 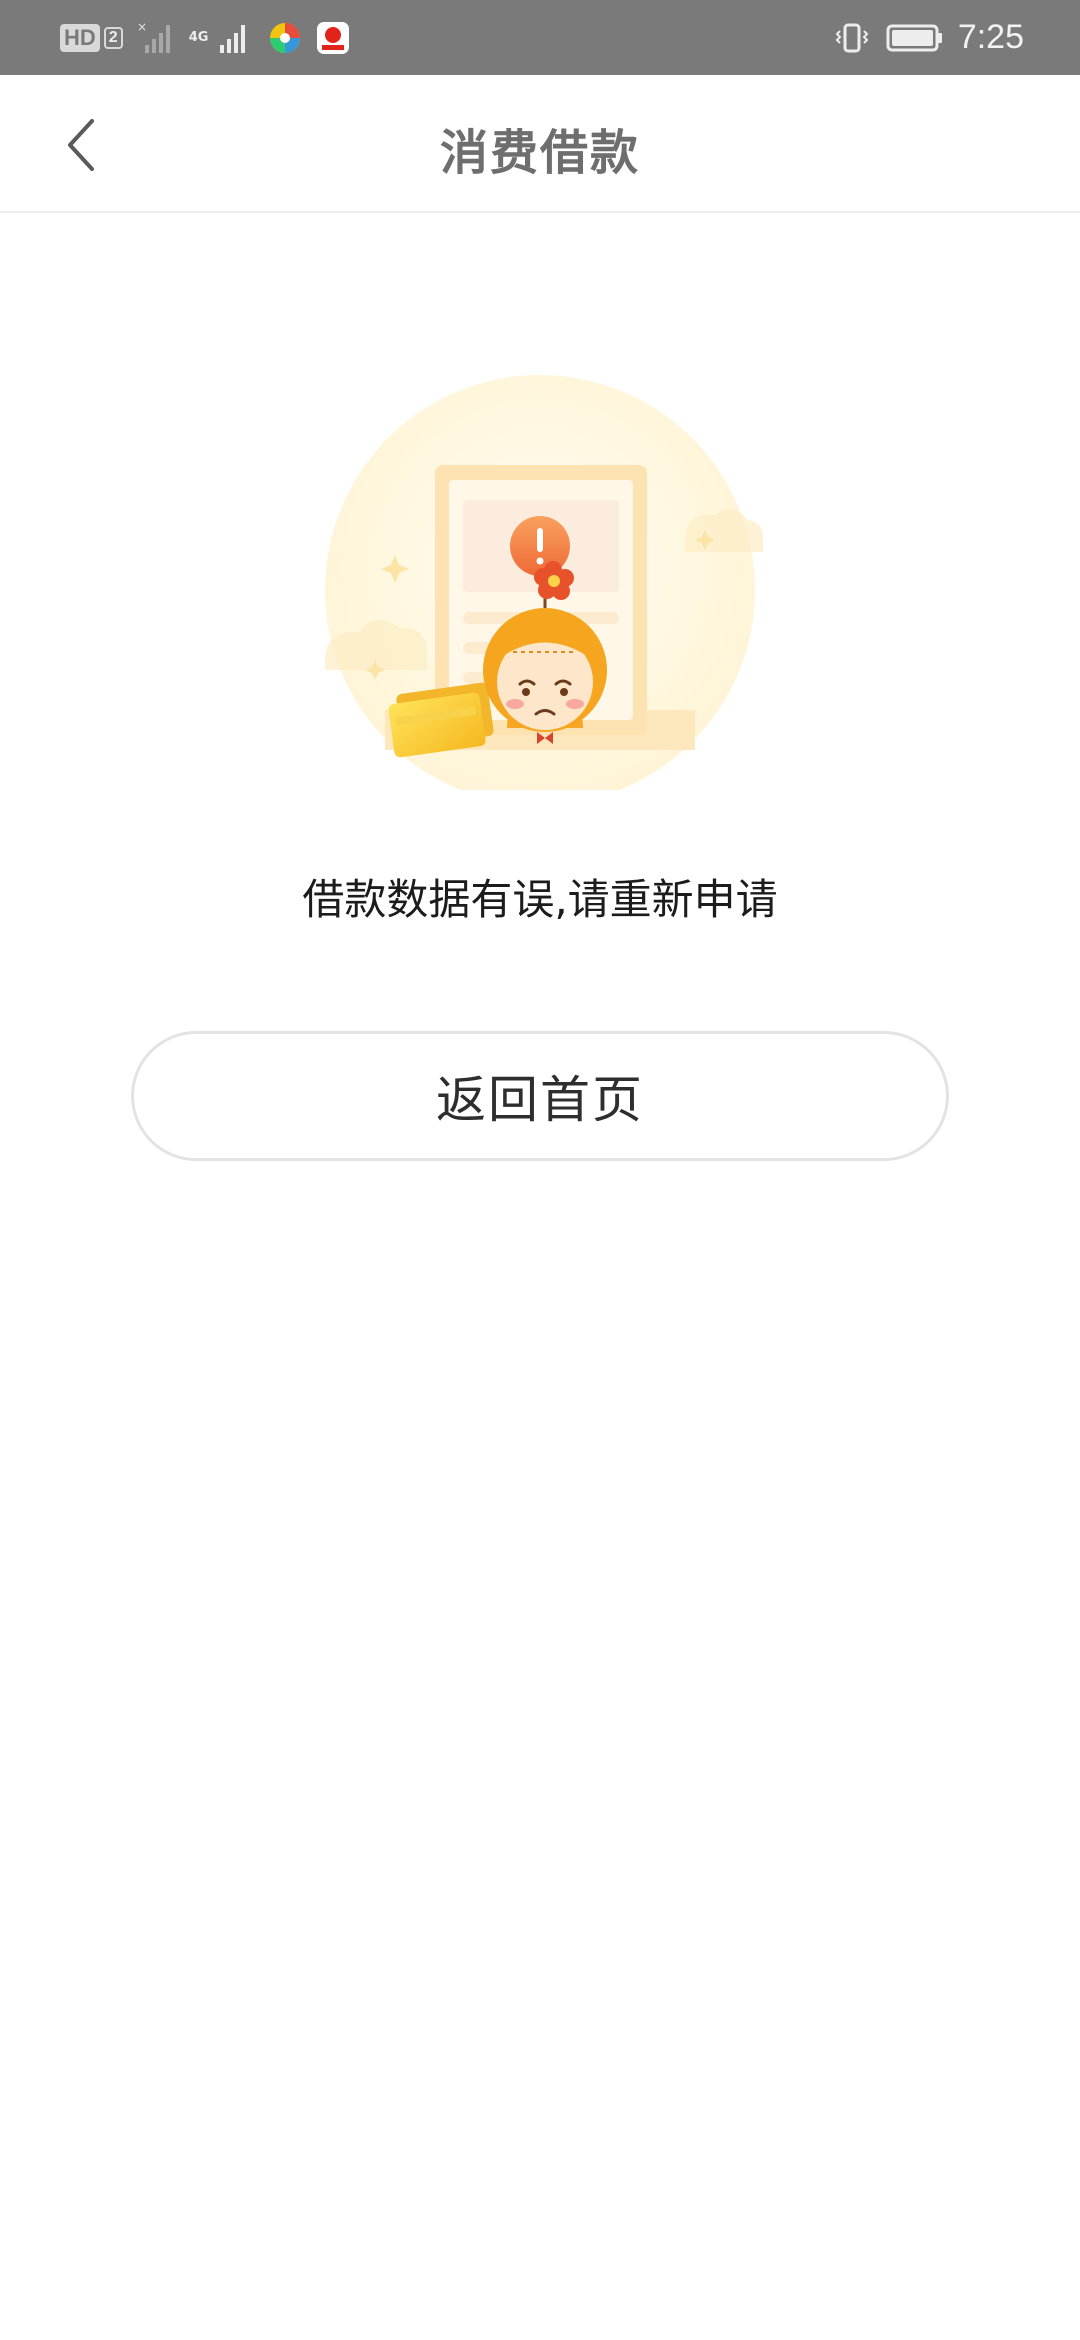 What do you see at coordinates (539, 153) in the screenshot?
I see `page-title: 消费借款` at bounding box center [539, 153].